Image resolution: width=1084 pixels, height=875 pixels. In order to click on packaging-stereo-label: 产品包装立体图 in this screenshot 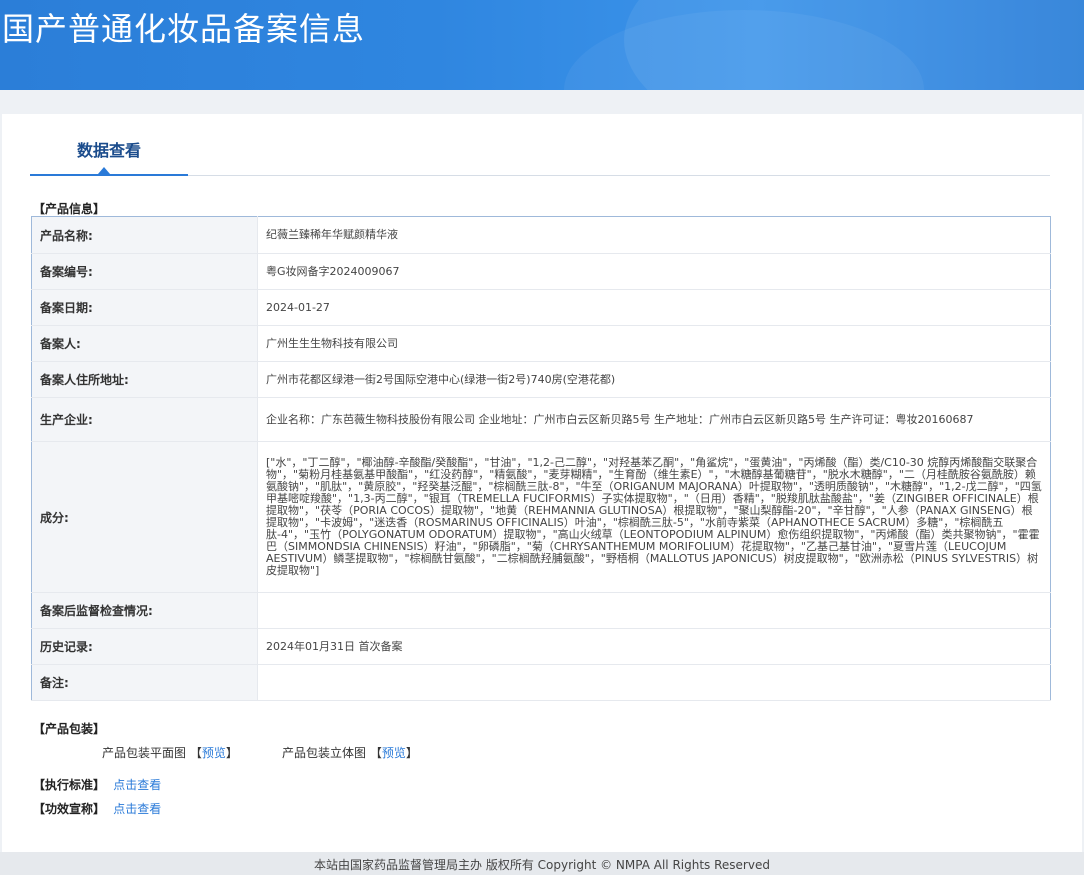, I will do `click(324, 753)`.